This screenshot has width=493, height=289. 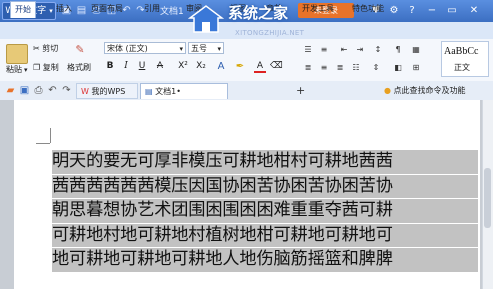 I want to click on tab-my-wps: W 我的WPS, so click(x=107, y=91).